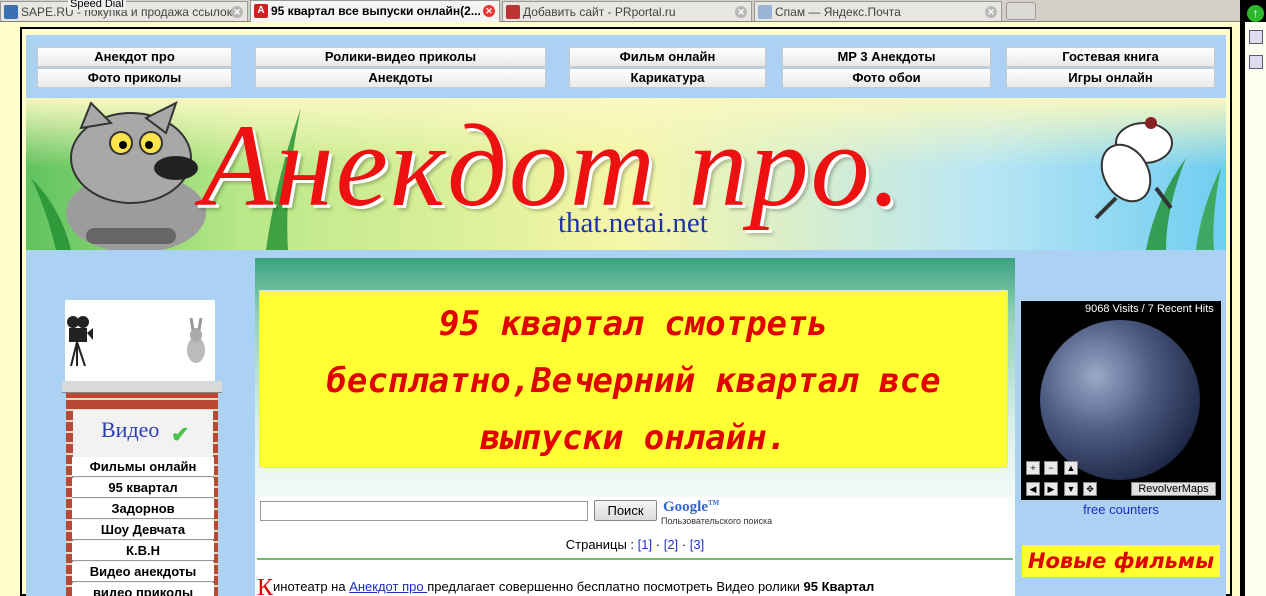  What do you see at coordinates (1255, 309) in the screenshot?
I see `browser-side-panel` at bounding box center [1255, 309].